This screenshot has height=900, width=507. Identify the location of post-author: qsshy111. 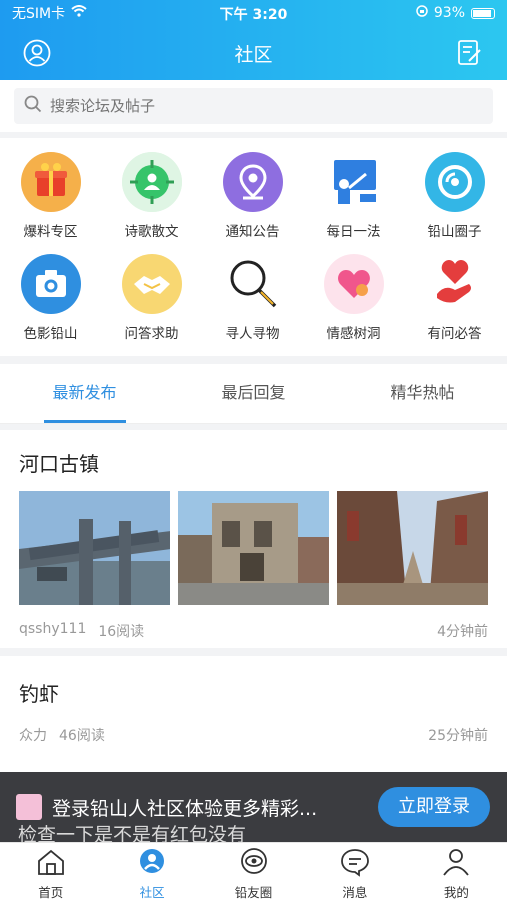
(53, 629).